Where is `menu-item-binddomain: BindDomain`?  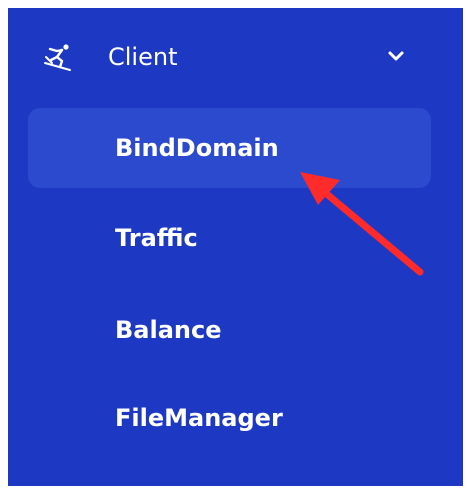
menu-item-binddomain: BindDomain is located at coordinates (229, 148).